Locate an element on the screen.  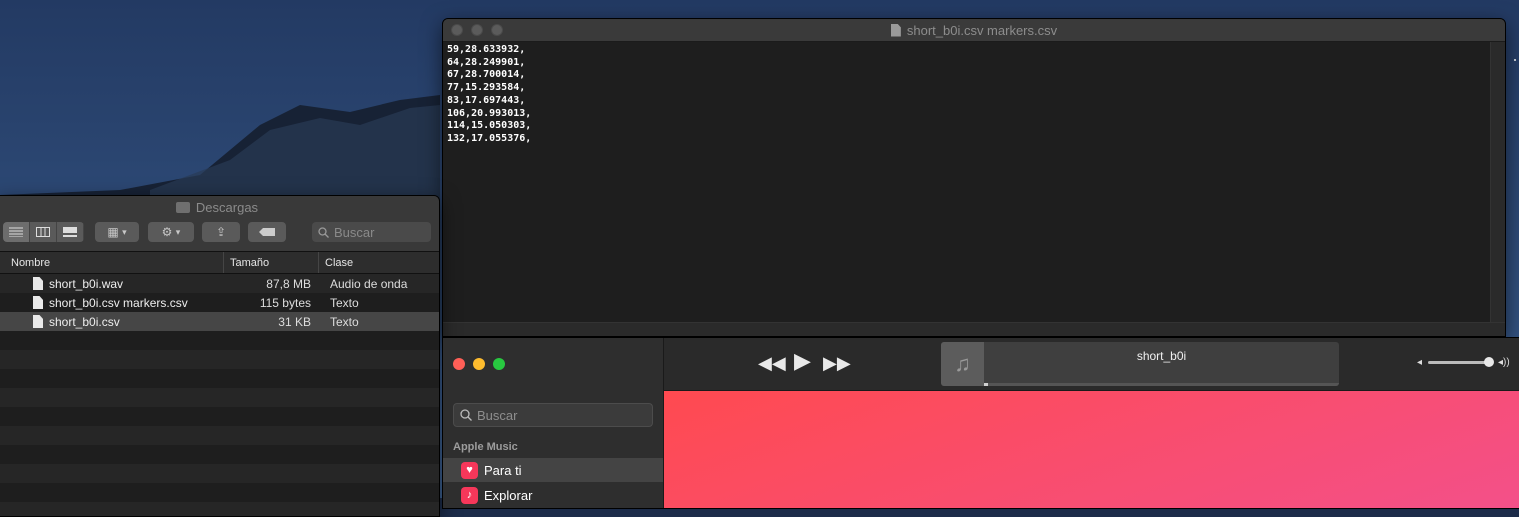
gallery-icon is located at coordinates (70, 232).